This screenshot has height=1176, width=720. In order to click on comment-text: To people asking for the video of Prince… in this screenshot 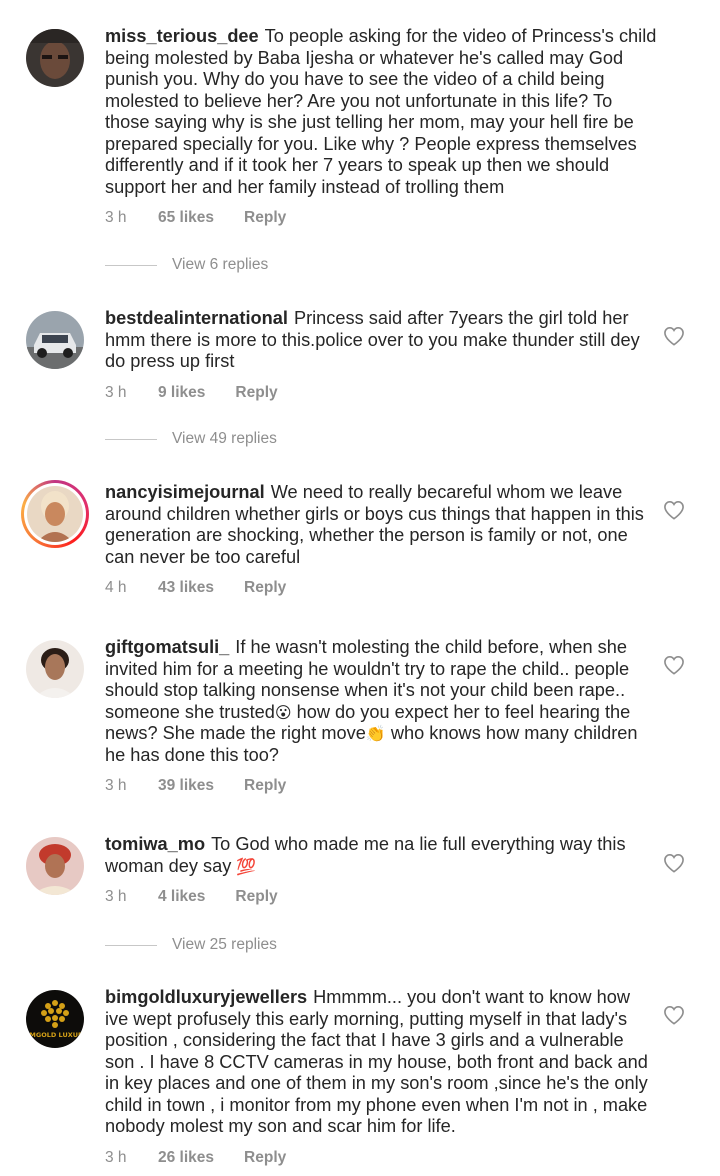, I will do `click(381, 111)`.